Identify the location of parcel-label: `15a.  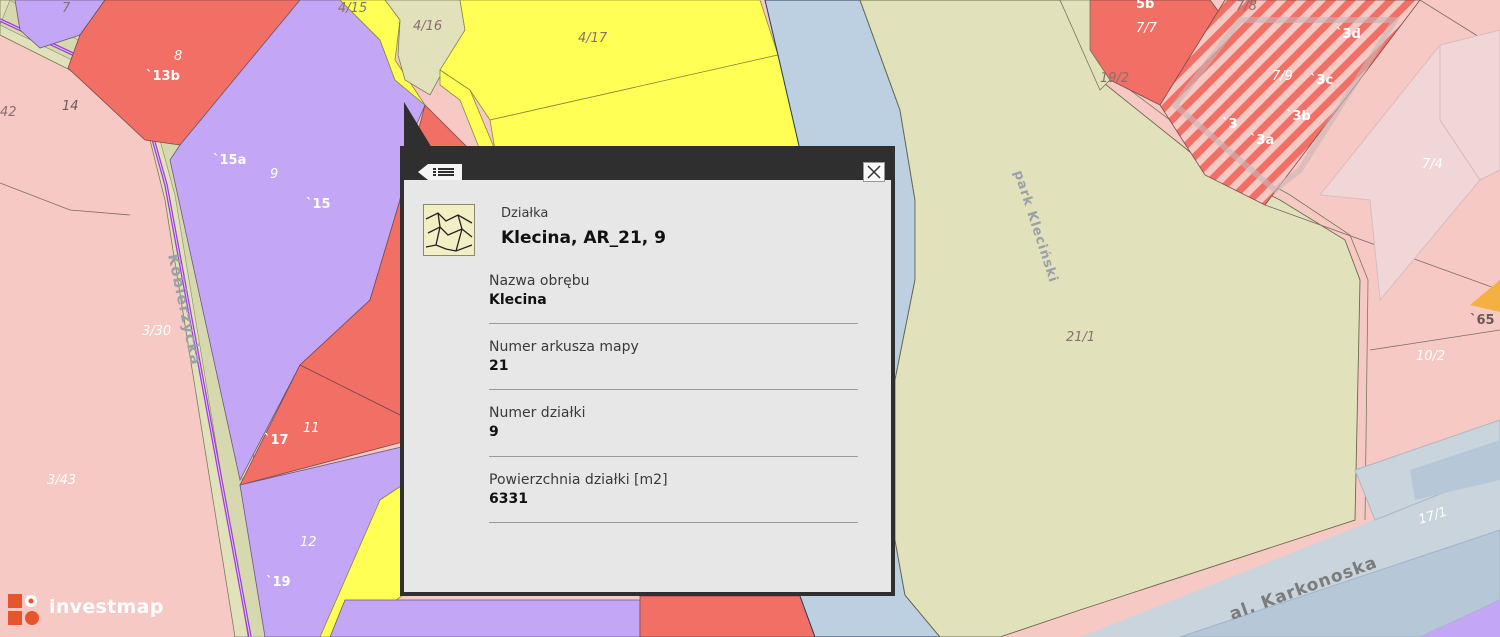
(229, 160).